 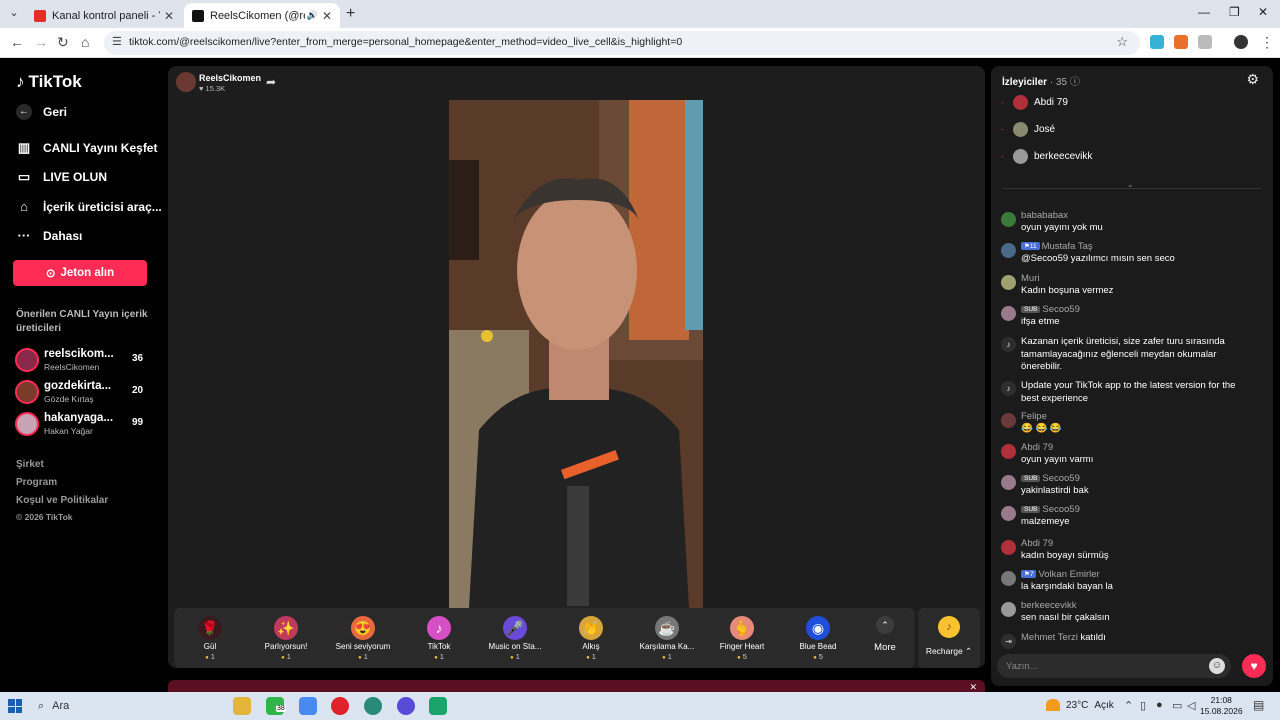 I want to click on footer-link-program: Program, so click(x=36, y=482).